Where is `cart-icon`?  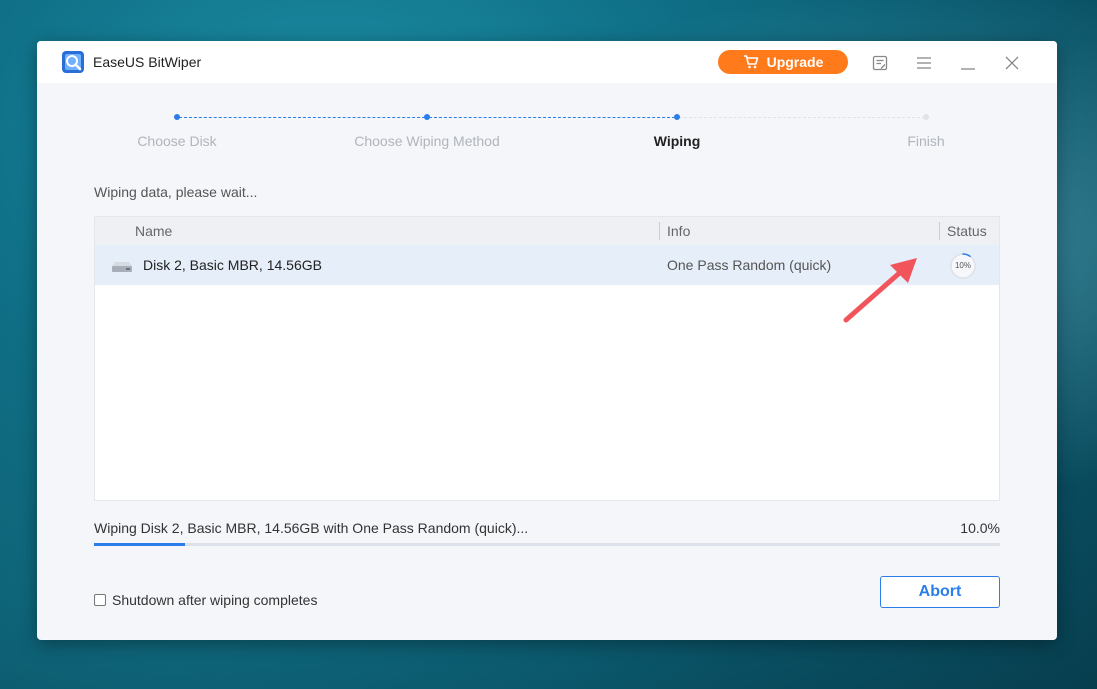
cart-icon is located at coordinates (750, 62).